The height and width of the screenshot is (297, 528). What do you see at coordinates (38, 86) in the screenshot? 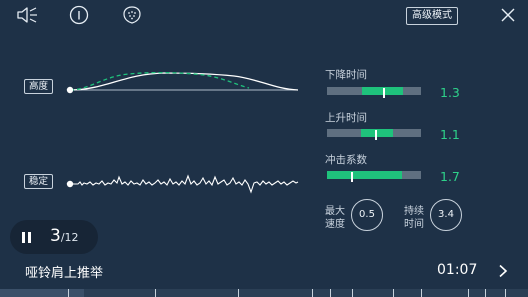
I see `height-chart-tag: 高度` at bounding box center [38, 86].